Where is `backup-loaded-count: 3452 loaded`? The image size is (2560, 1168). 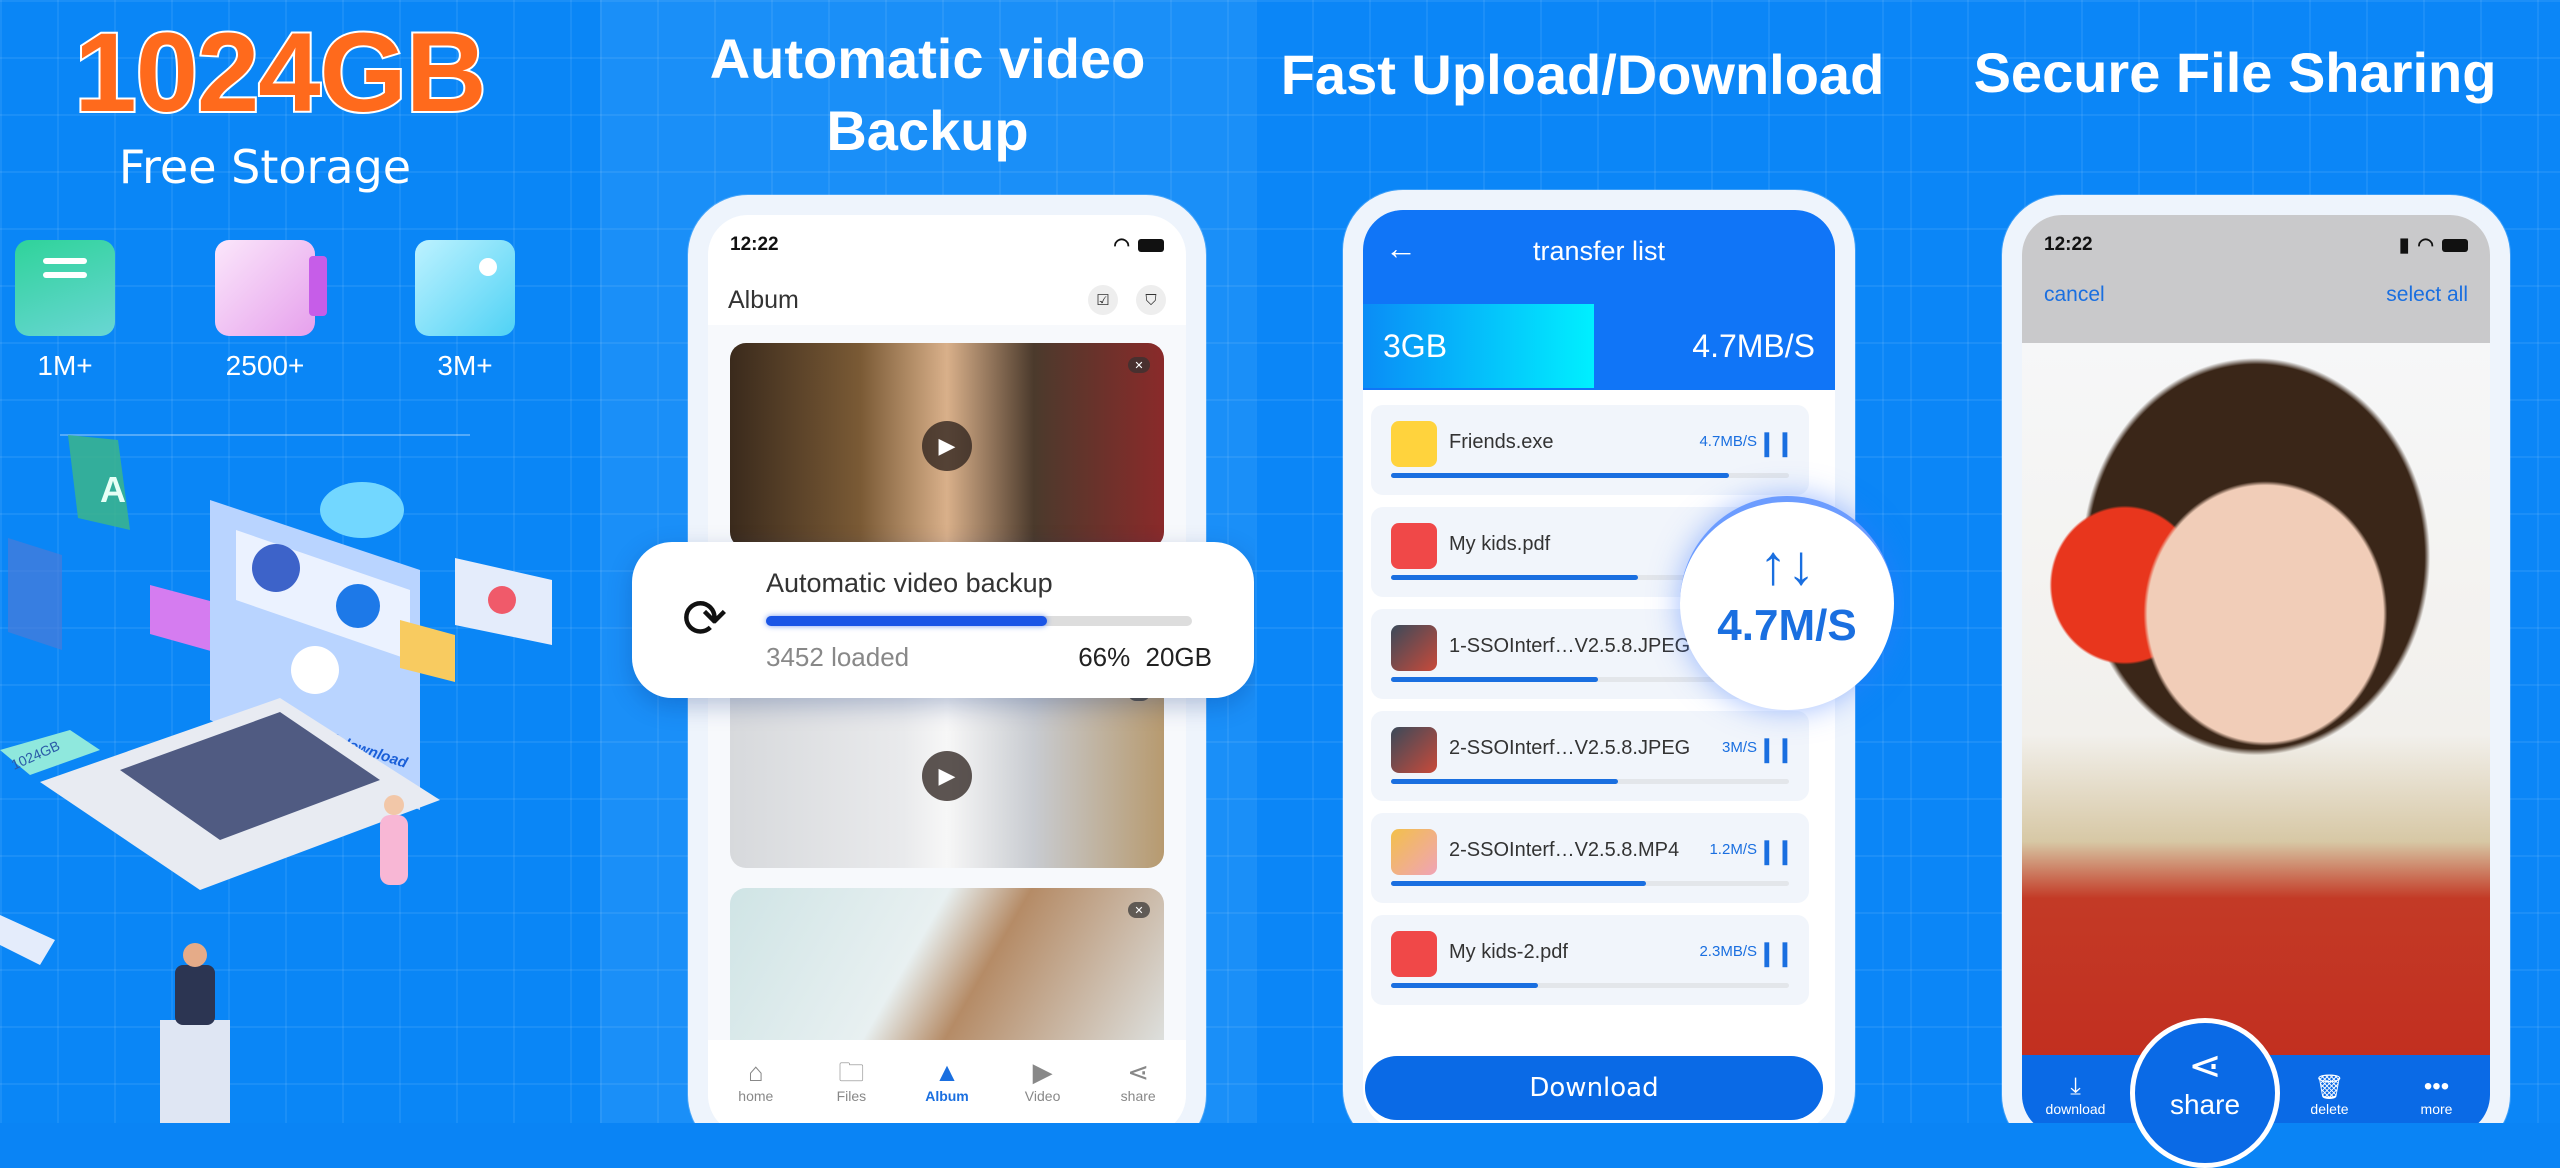
backup-loaded-count: 3452 loaded is located at coordinates (838, 657).